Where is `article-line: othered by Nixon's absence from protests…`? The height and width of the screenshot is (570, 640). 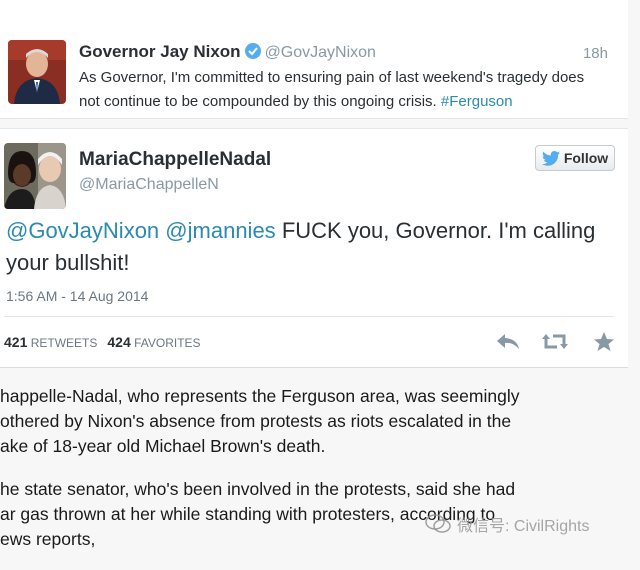
article-line: othered by Nixon's absence from protests… is located at coordinates (256, 421).